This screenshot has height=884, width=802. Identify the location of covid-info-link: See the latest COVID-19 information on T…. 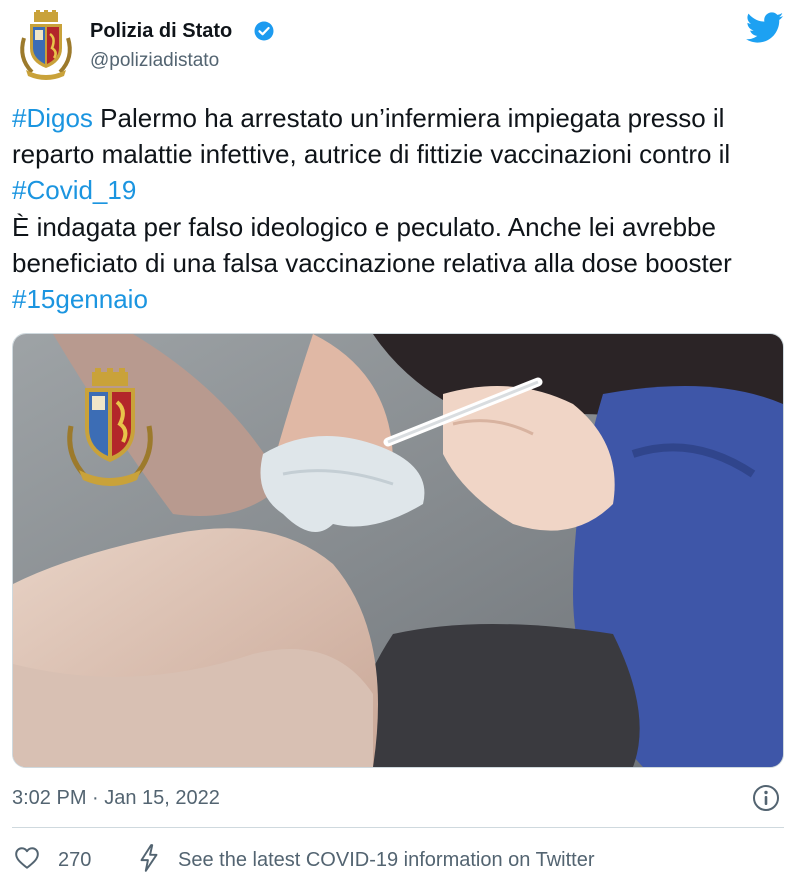
(386, 860).